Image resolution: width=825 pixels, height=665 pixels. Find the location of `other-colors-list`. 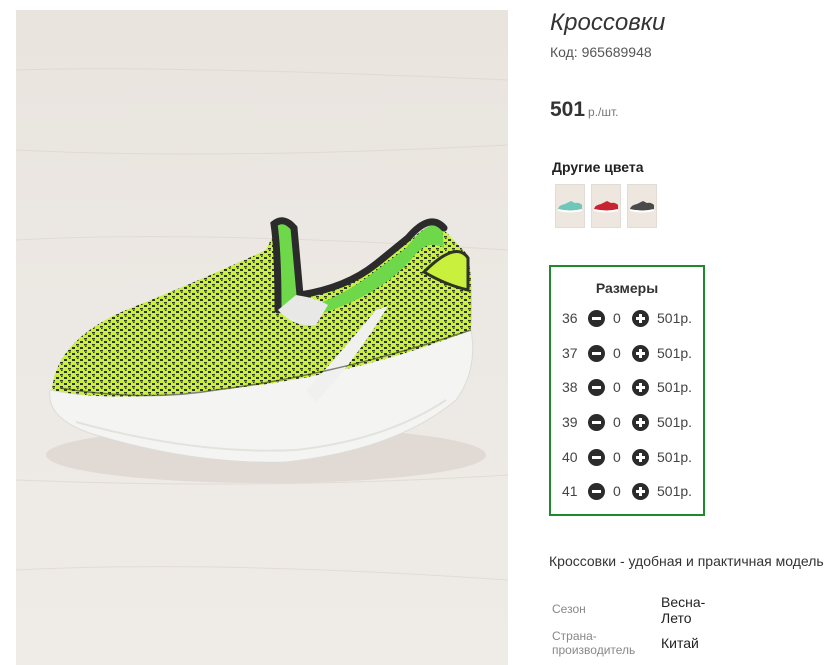

other-colors-list is located at coordinates (606, 206).